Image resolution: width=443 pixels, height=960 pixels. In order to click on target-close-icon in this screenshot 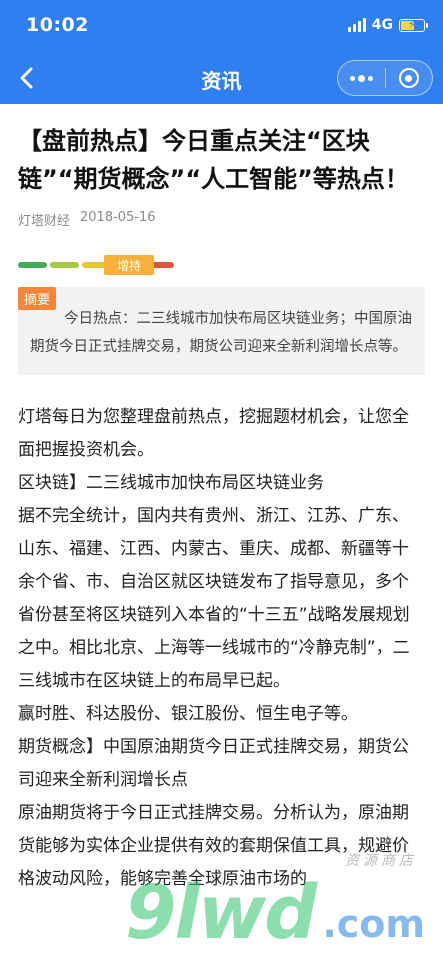, I will do `click(408, 78)`.